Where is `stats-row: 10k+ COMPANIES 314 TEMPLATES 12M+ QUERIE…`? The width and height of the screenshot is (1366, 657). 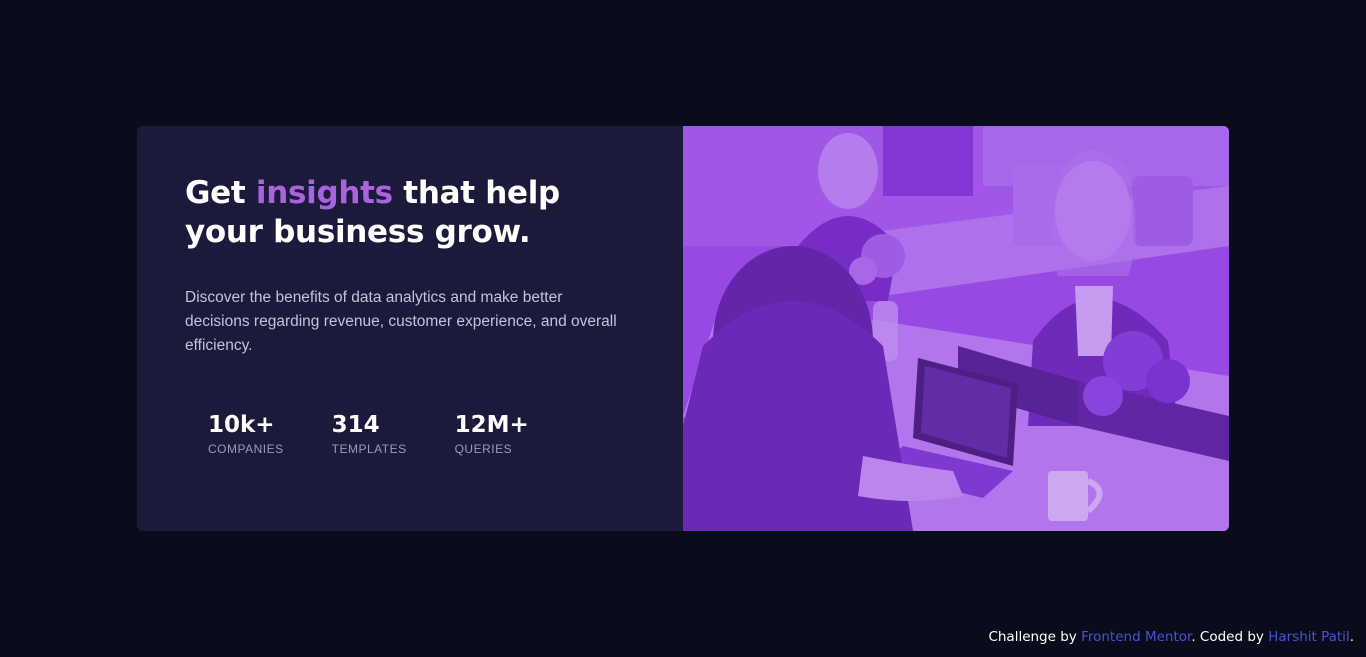 stats-row: 10k+ COMPANIES 314 TEMPLATES 12M+ QUERIE… is located at coordinates (392, 433).